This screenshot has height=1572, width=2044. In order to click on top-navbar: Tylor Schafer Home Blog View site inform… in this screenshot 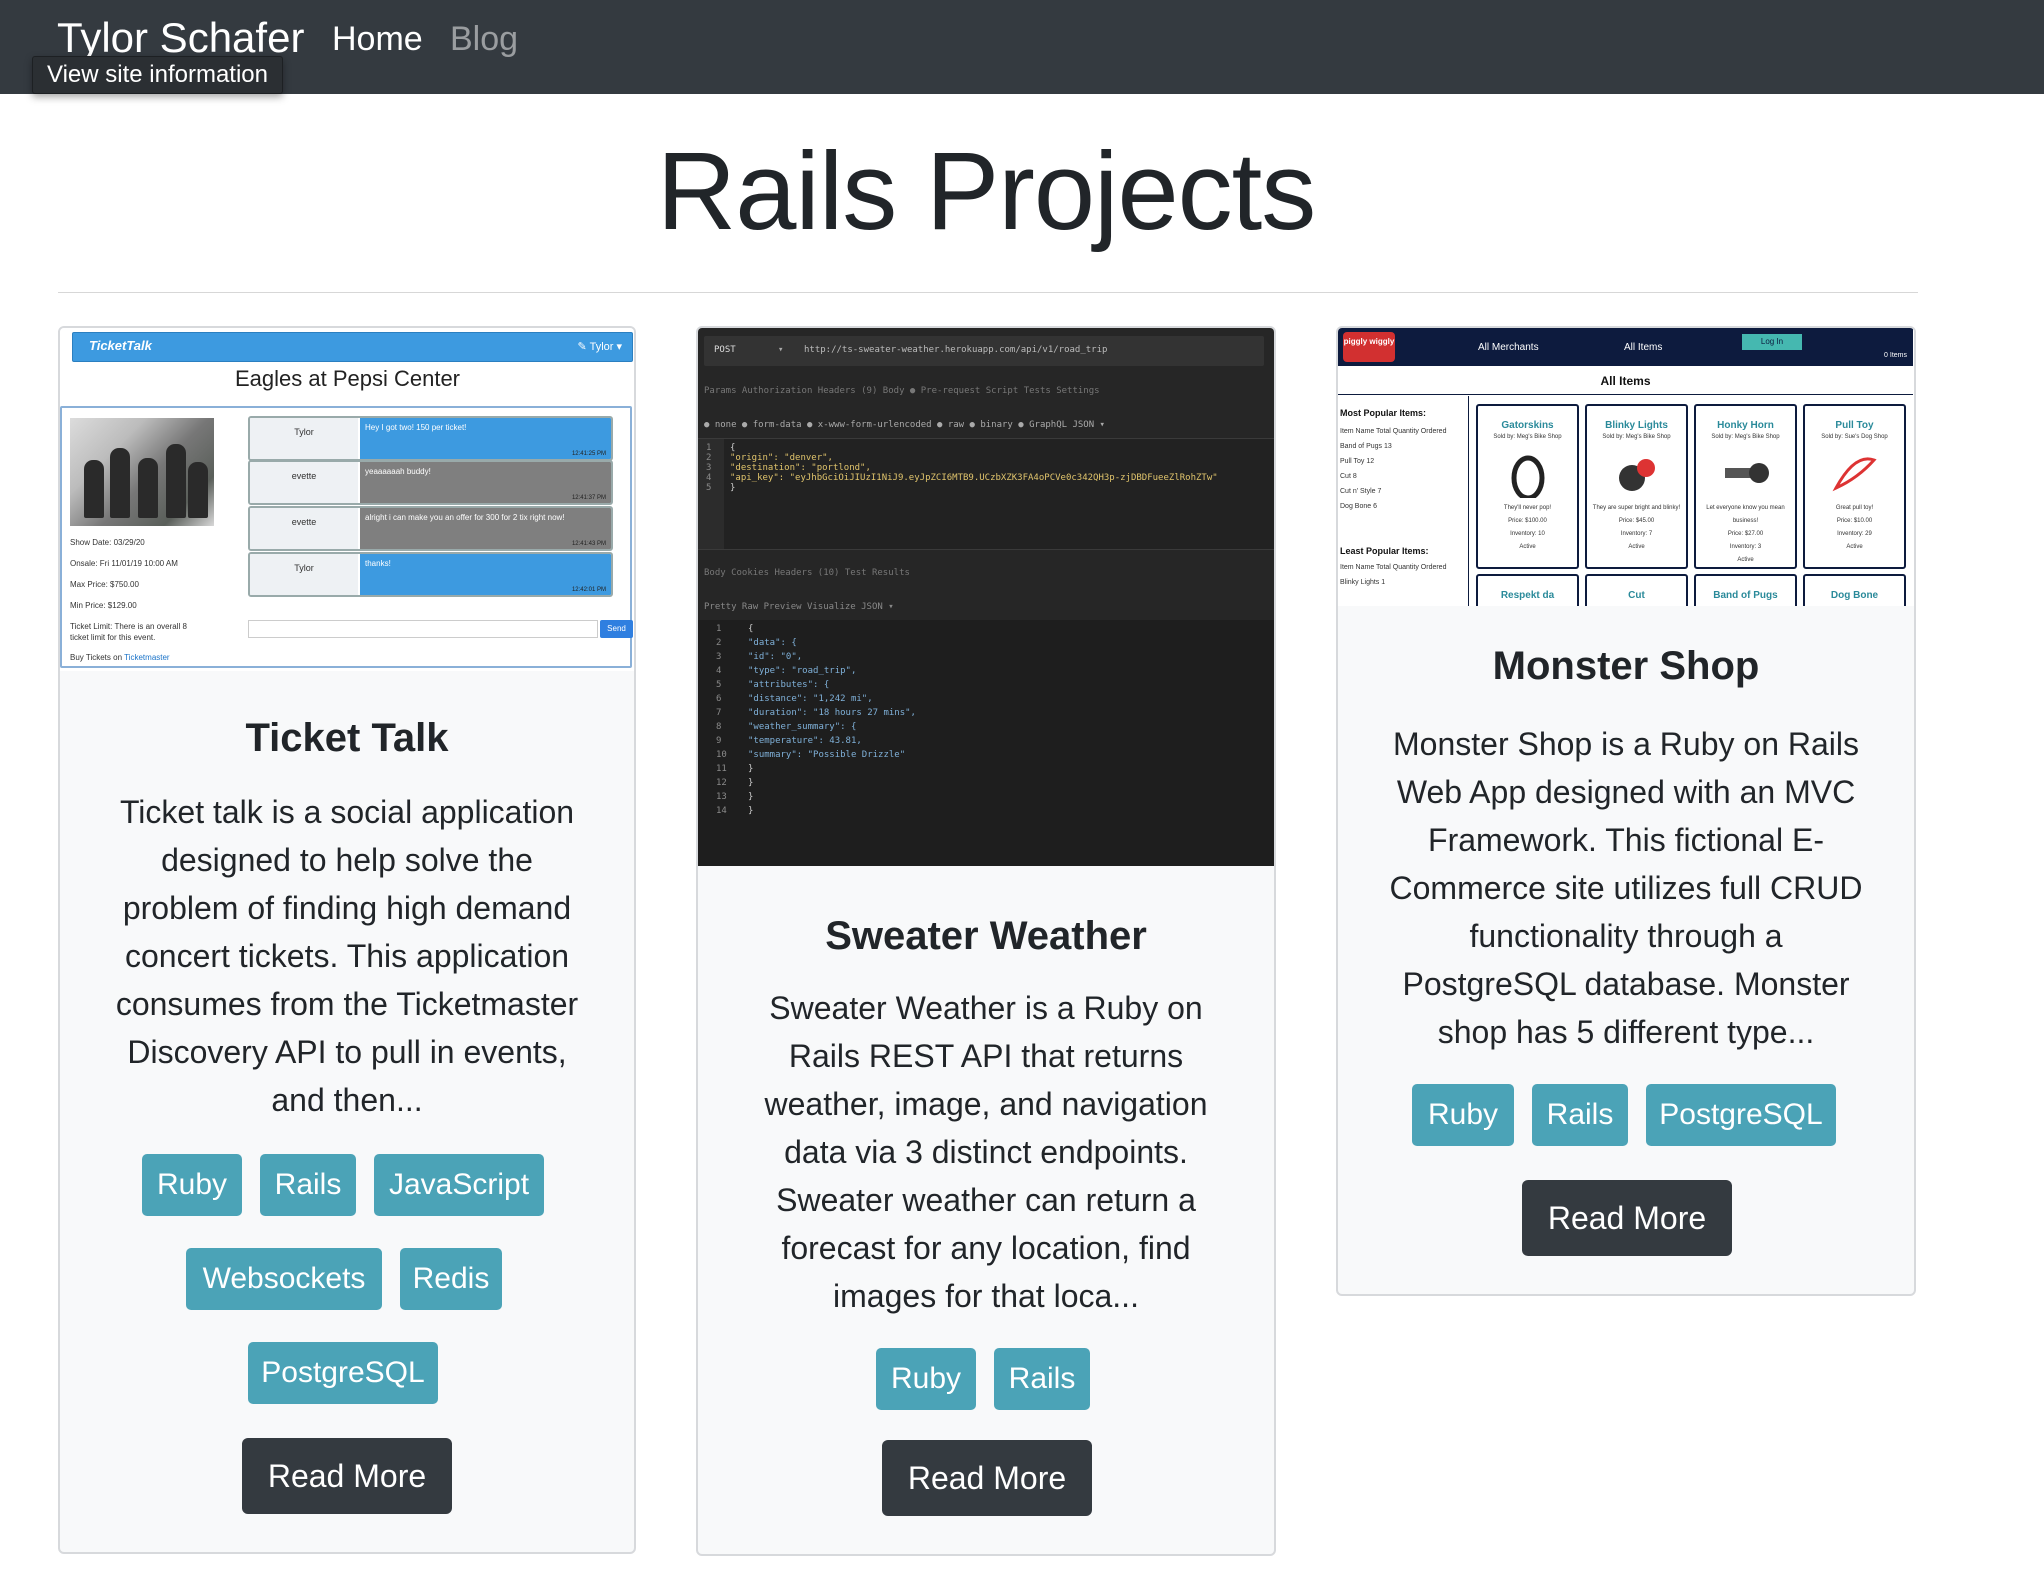, I will do `click(1022, 47)`.